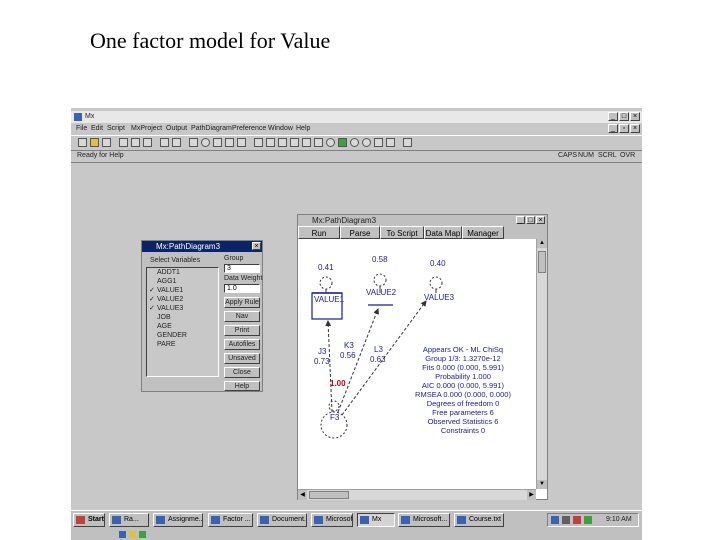 The height and width of the screenshot is (540, 720). Describe the element at coordinates (122, 534) in the screenshot. I see `quick-launch-ie-icon` at that location.